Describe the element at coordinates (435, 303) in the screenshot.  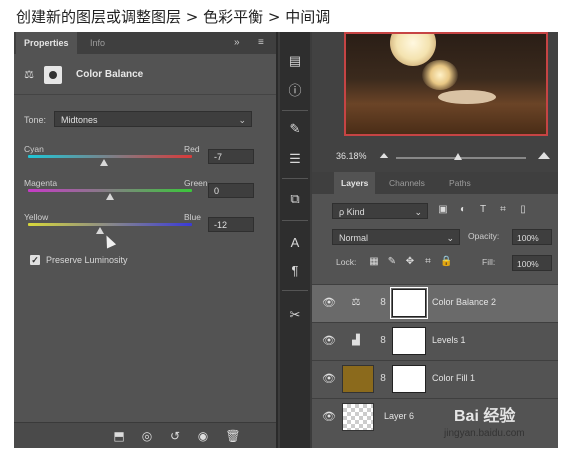
I see `layer-row: 👁 ⚖ 8 Color Balance 2` at that location.